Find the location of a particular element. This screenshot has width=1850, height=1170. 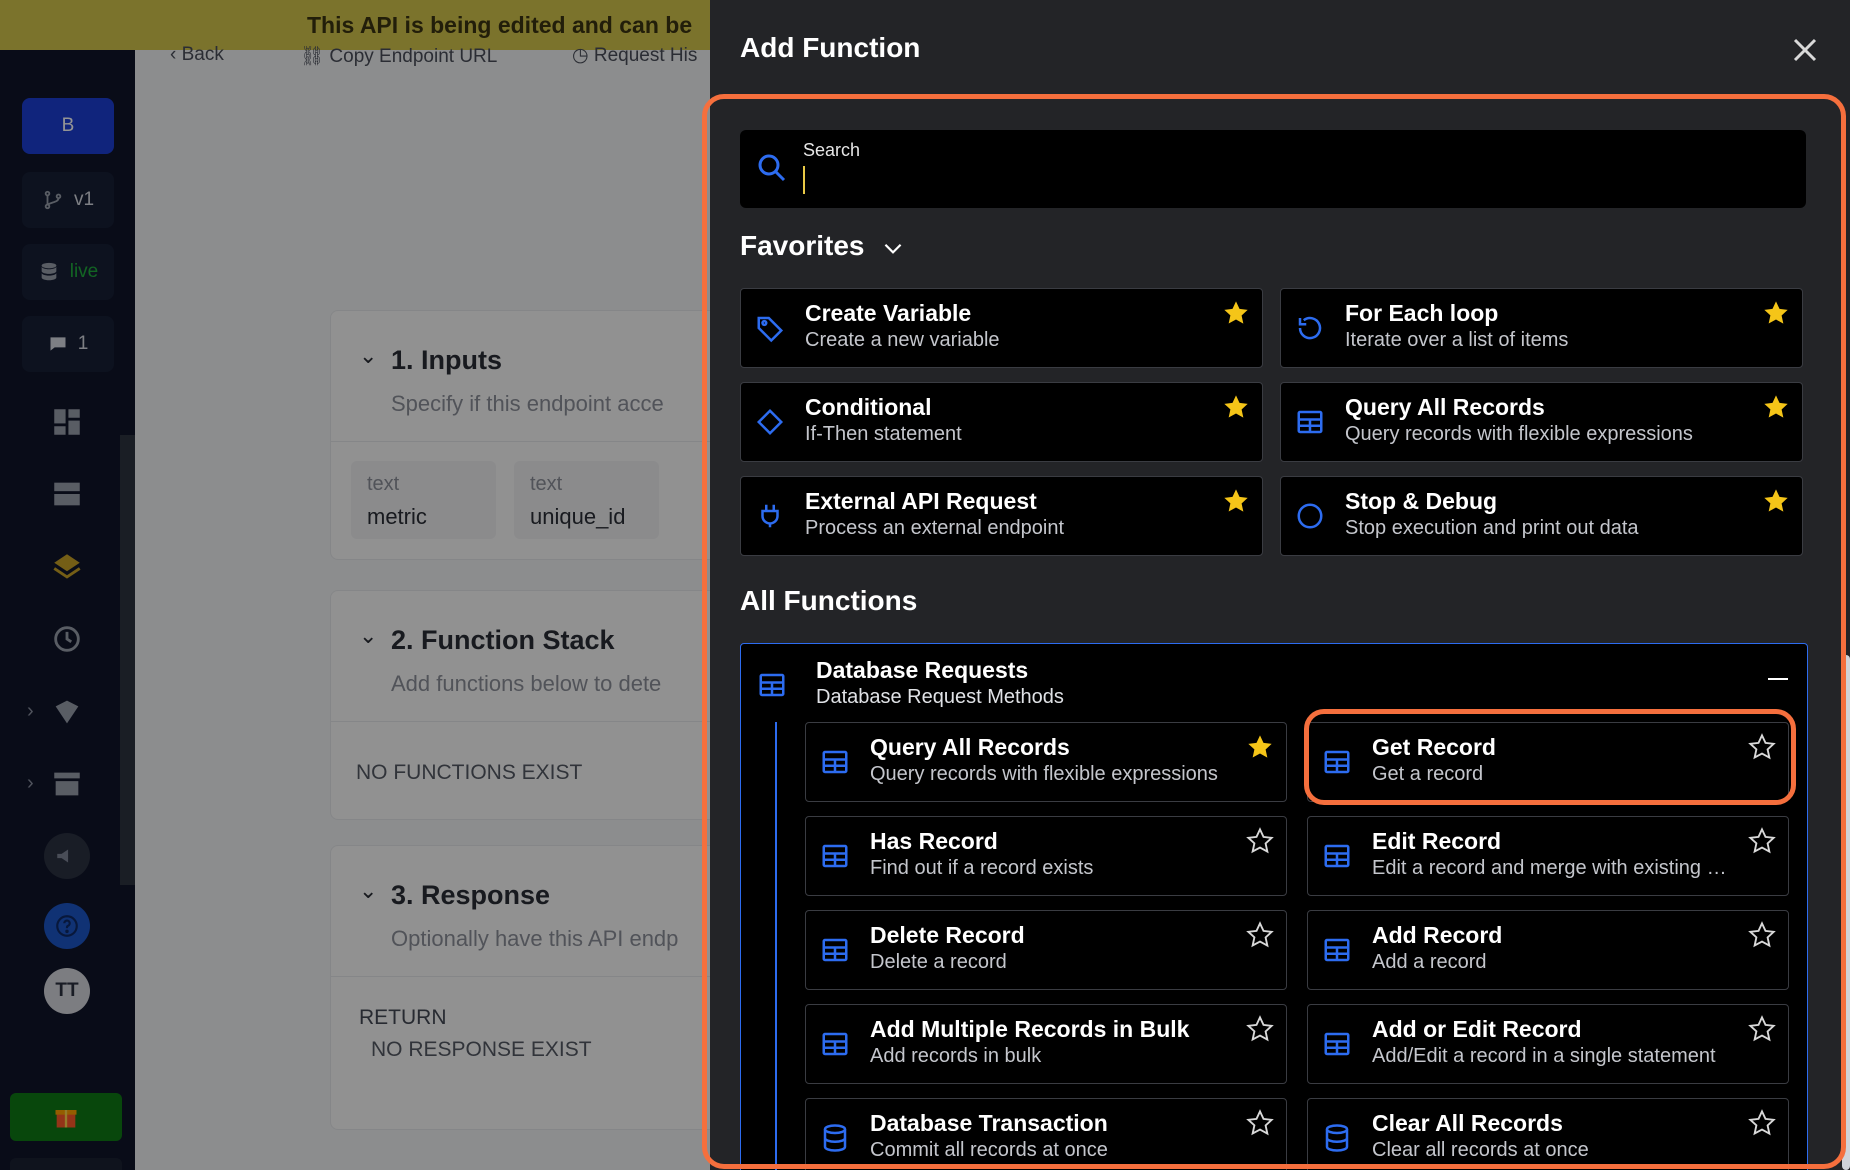

function-title: Database Transaction is located at coordinates (989, 1123).